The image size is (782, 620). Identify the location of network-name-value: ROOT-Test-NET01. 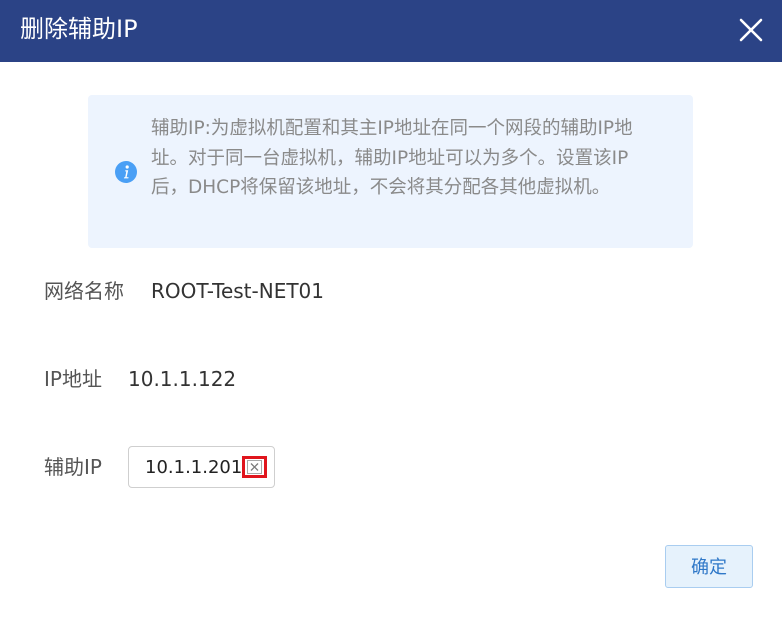
(238, 291).